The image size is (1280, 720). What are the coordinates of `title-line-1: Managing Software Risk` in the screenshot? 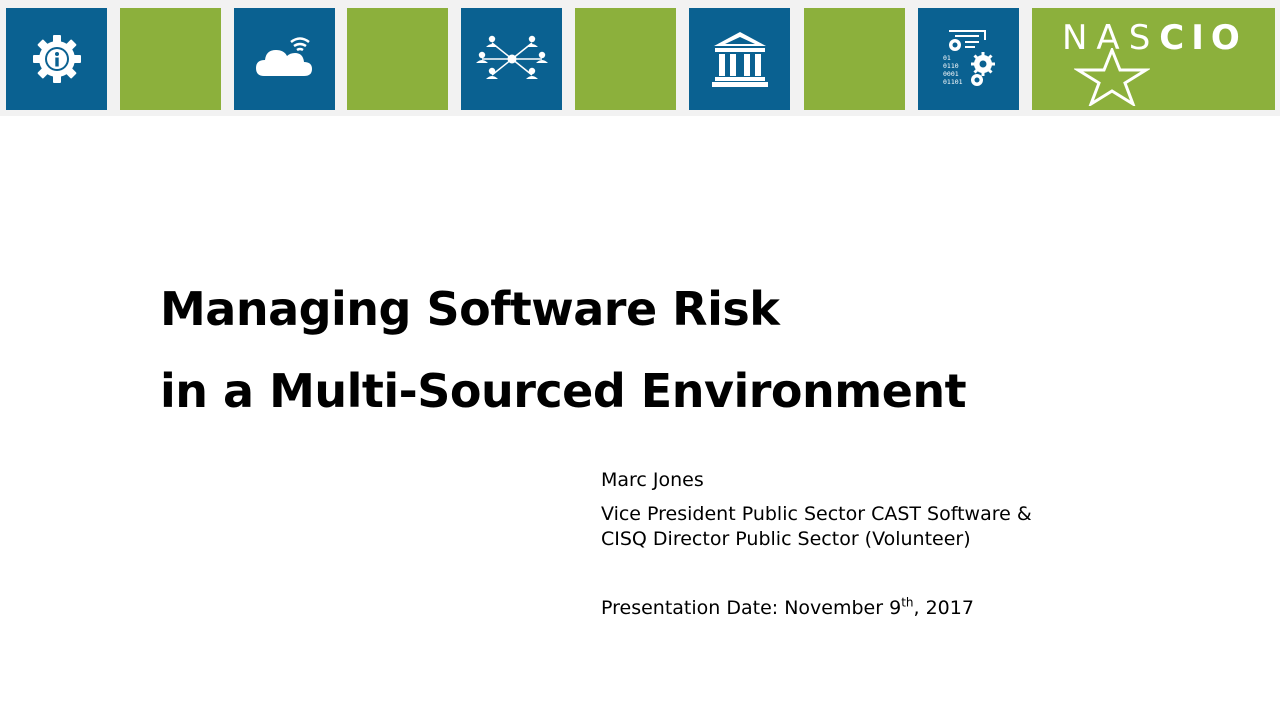 It's located at (470, 309).